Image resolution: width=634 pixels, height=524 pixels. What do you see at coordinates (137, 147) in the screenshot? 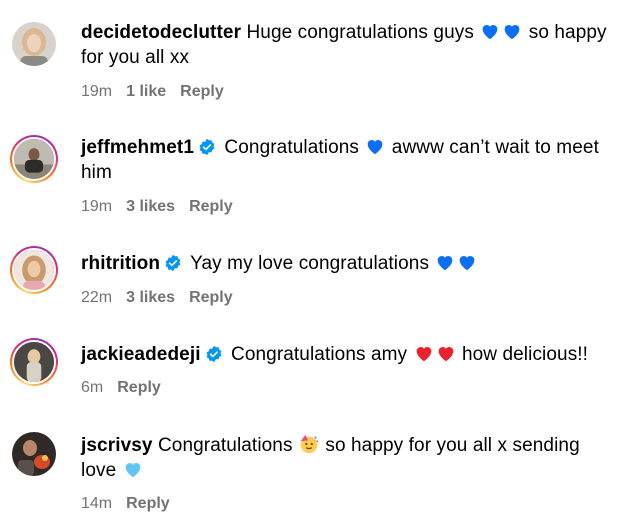
I see `comment-username: jeffmehmet1` at bounding box center [137, 147].